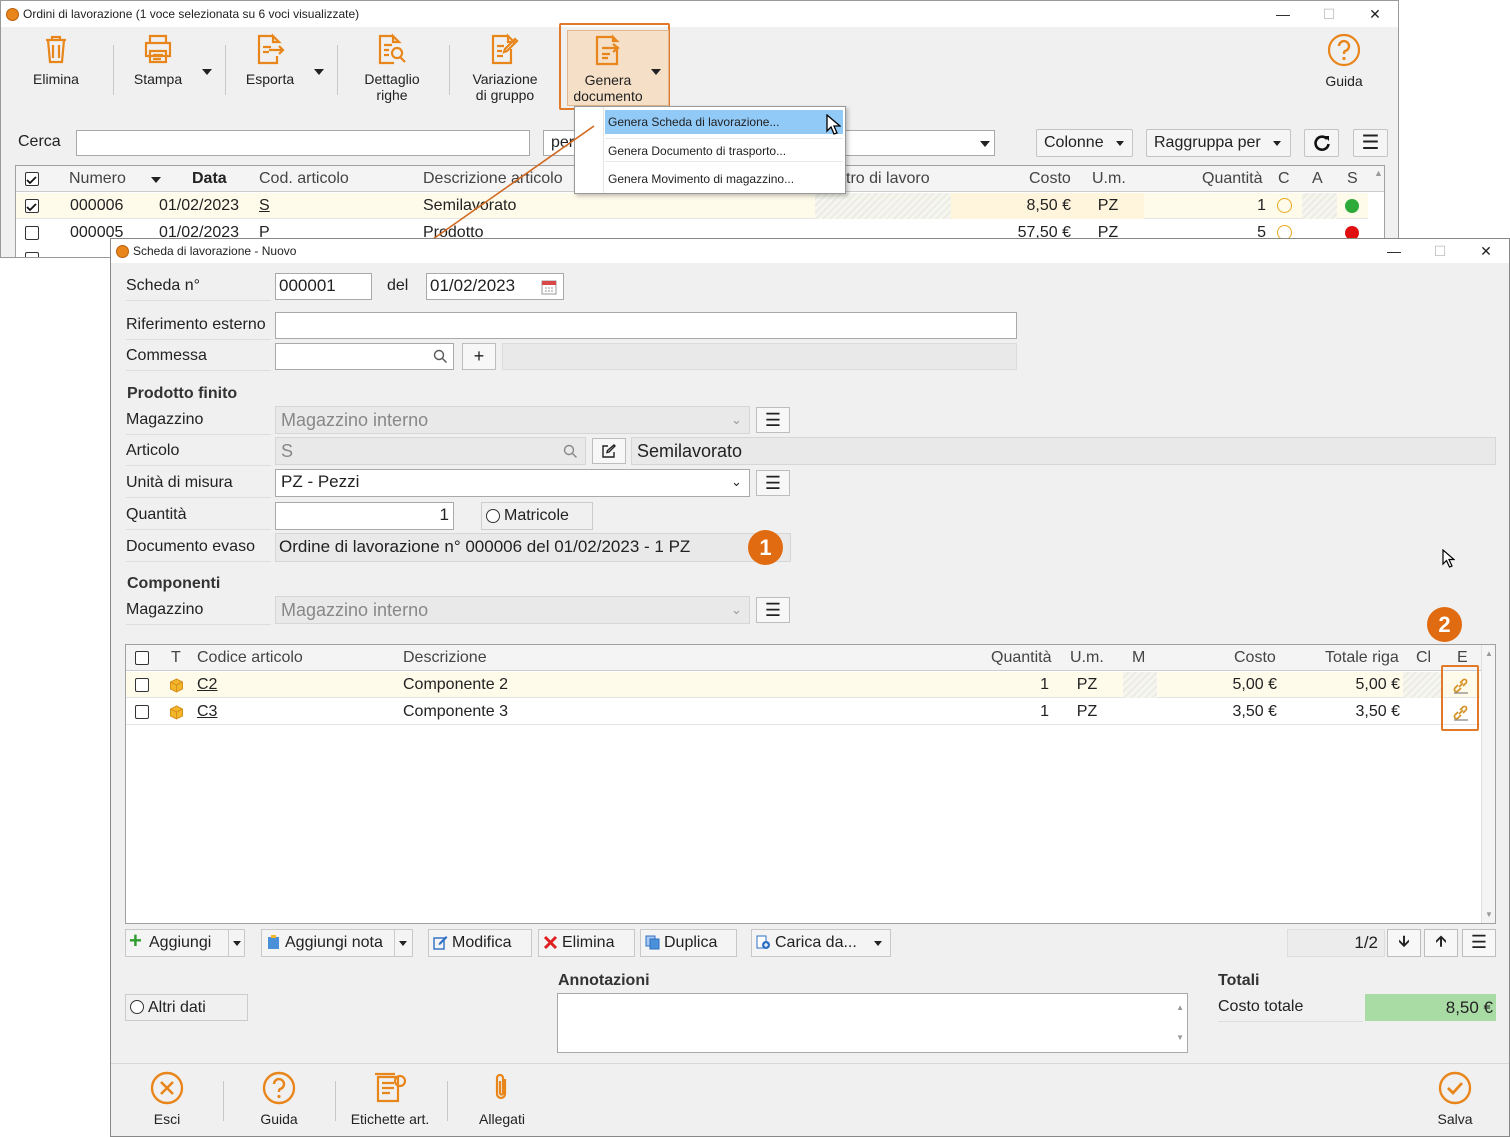  What do you see at coordinates (167, 1099) in the screenshot?
I see `esci-button: Esci` at bounding box center [167, 1099].